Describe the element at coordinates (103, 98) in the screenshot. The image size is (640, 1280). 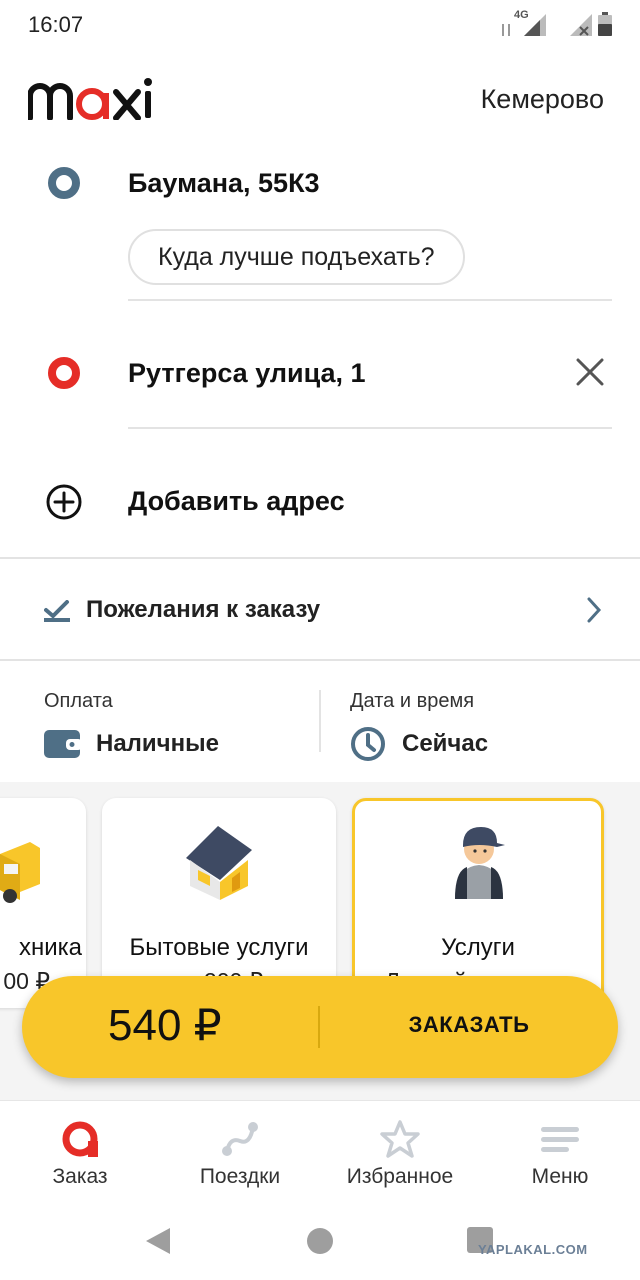
I see `logo-text-m` at that location.